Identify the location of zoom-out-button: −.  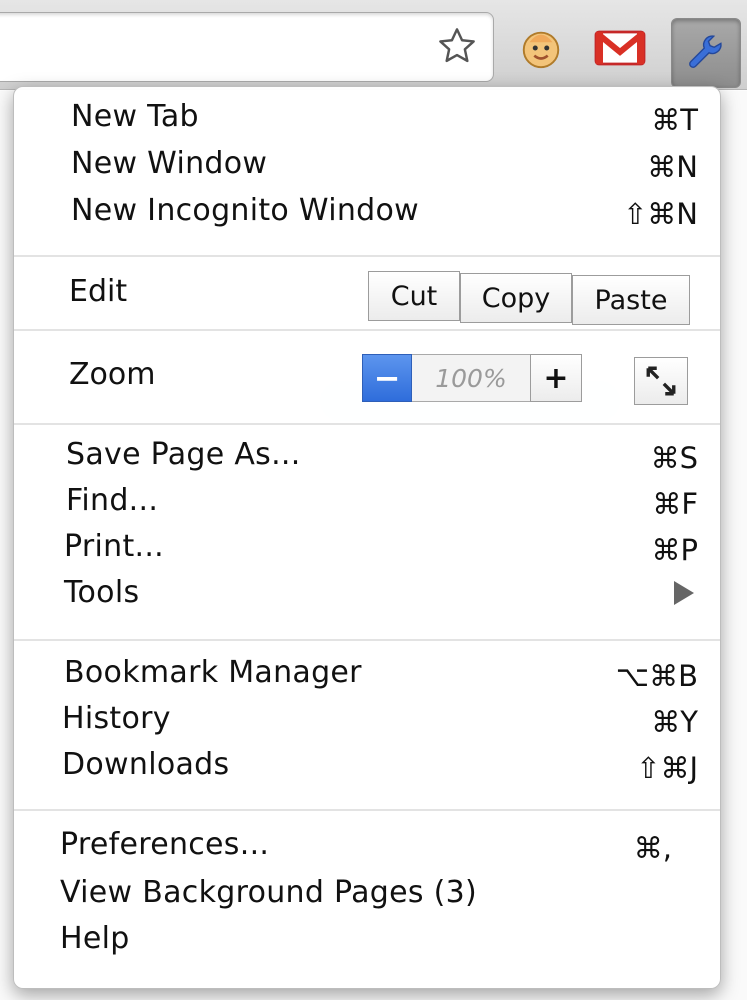
(387, 378).